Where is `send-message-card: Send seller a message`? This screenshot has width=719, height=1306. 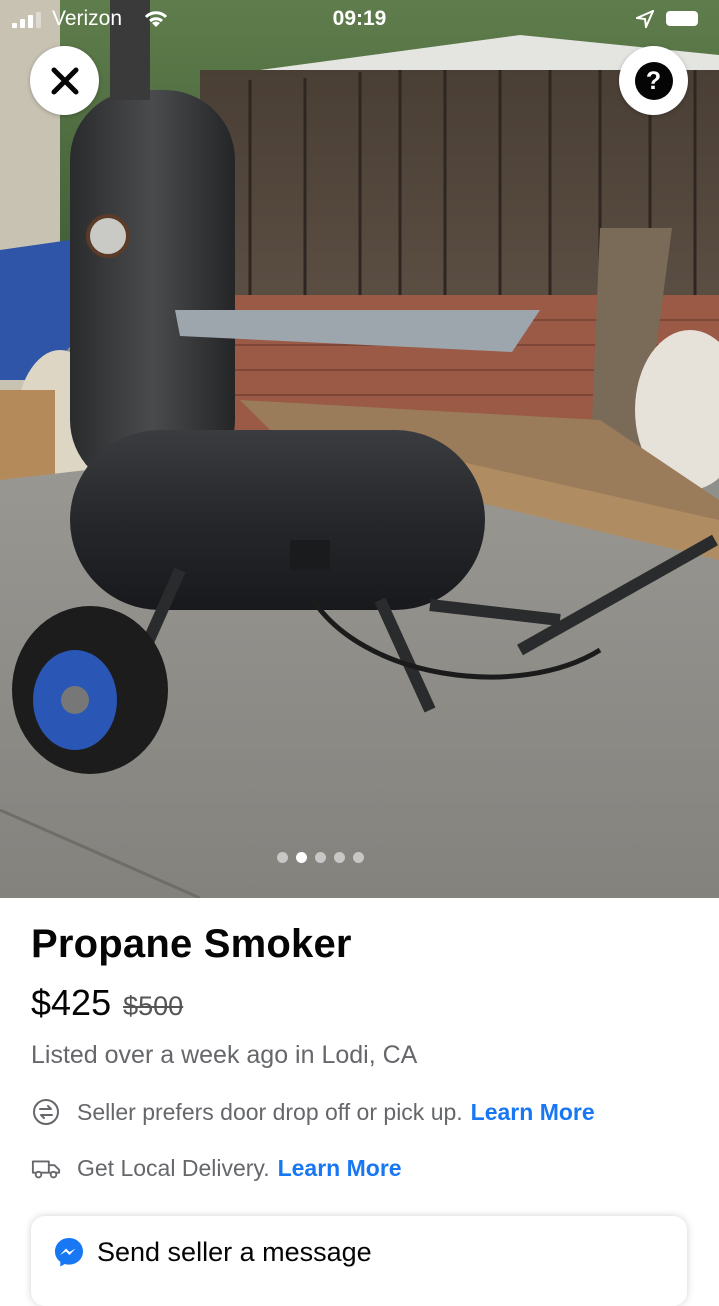
send-message-card: Send seller a message is located at coordinates (359, 1261).